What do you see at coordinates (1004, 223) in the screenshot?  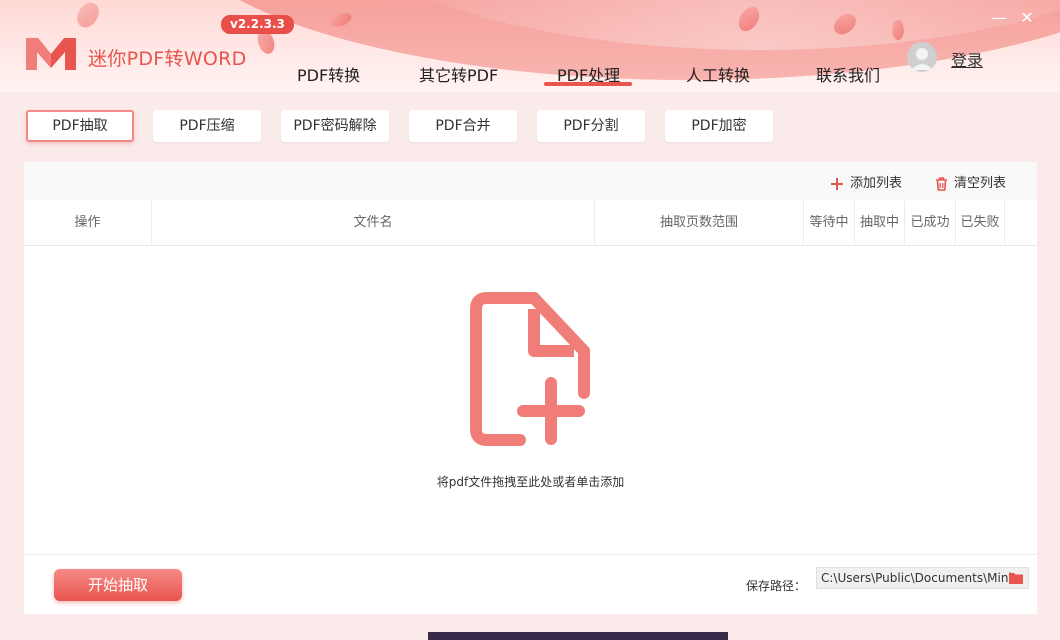 I see `column-divider` at bounding box center [1004, 223].